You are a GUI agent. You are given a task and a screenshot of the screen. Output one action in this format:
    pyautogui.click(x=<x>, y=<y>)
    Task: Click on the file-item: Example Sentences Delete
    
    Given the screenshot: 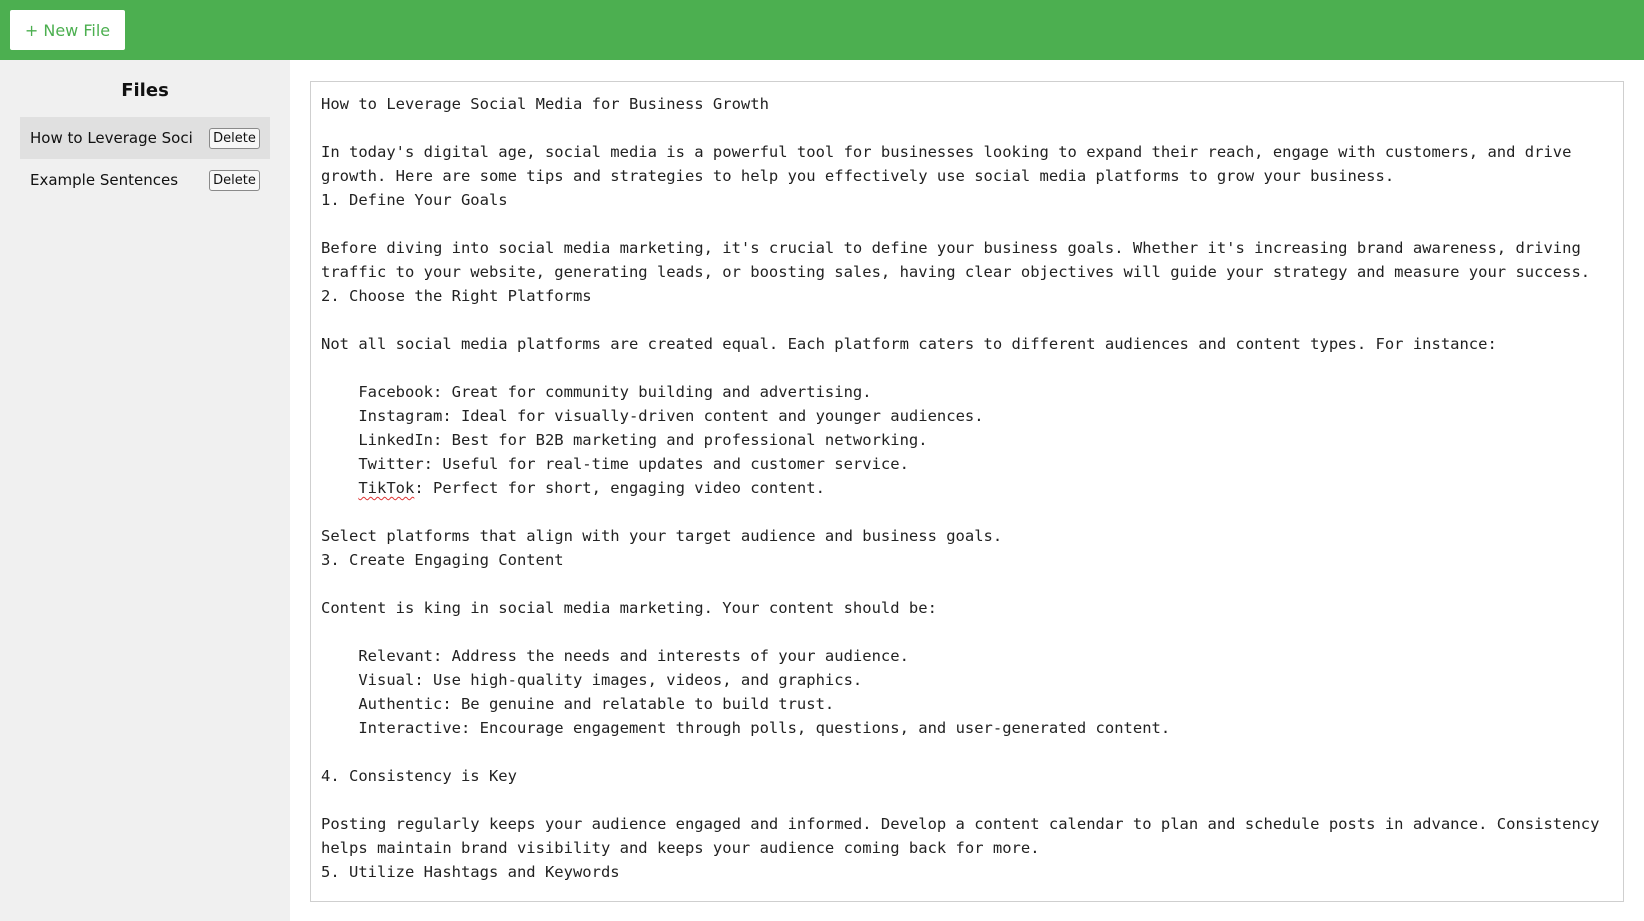 What is the action you would take?
    pyautogui.click(x=145, y=180)
    